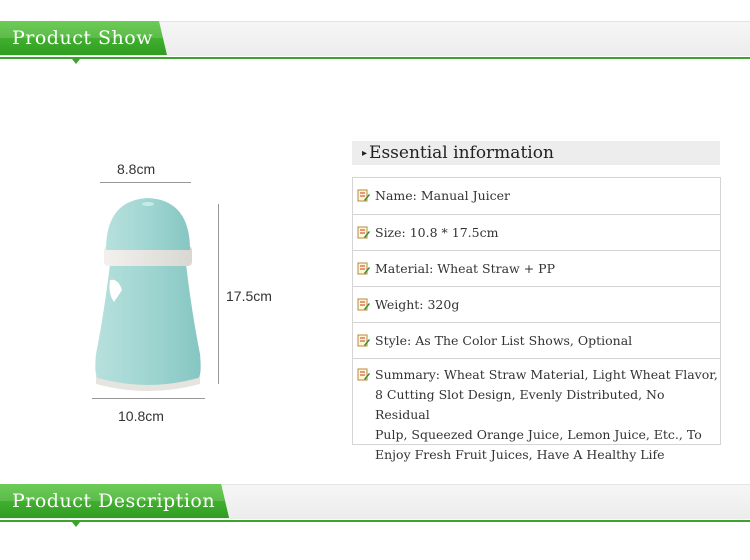 The height and width of the screenshot is (560, 750). I want to click on bottom-dimension-line, so click(148, 398).